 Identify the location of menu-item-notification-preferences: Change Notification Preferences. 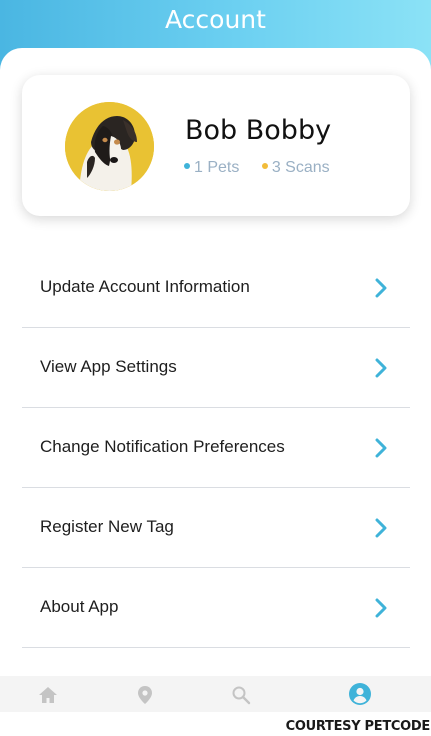
(216, 448).